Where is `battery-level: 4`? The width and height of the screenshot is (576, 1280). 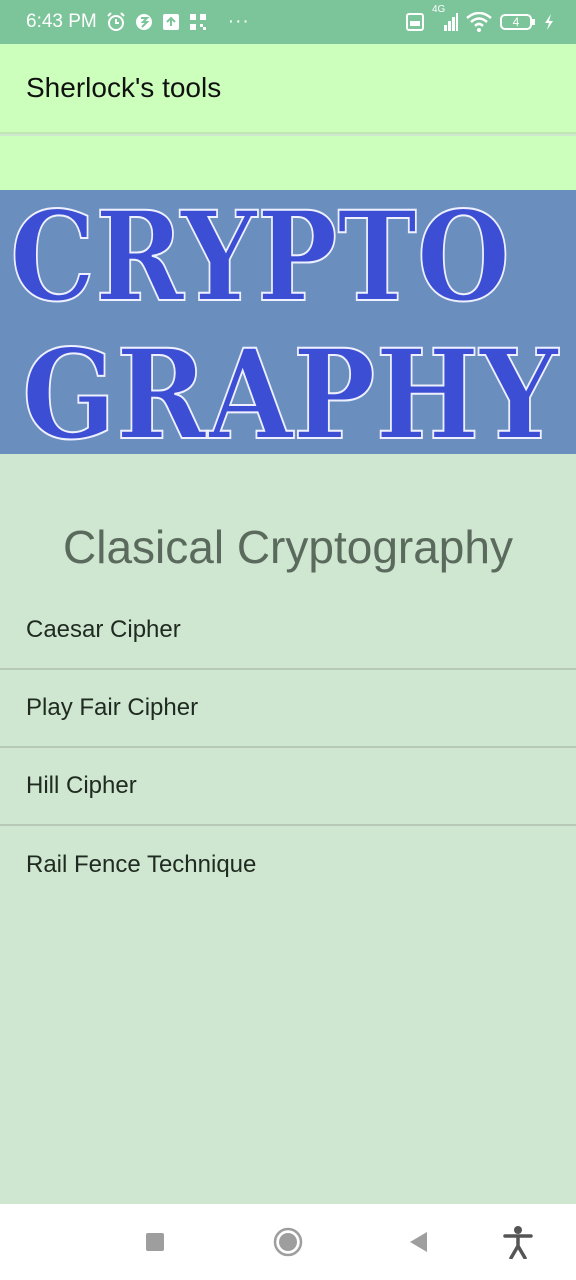 battery-level: 4 is located at coordinates (516, 22).